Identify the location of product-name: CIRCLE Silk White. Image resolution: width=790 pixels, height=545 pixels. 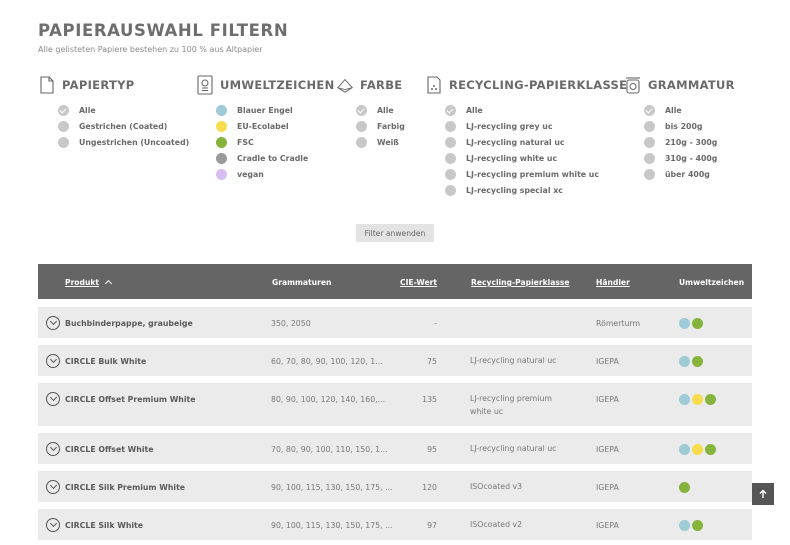
(104, 525).